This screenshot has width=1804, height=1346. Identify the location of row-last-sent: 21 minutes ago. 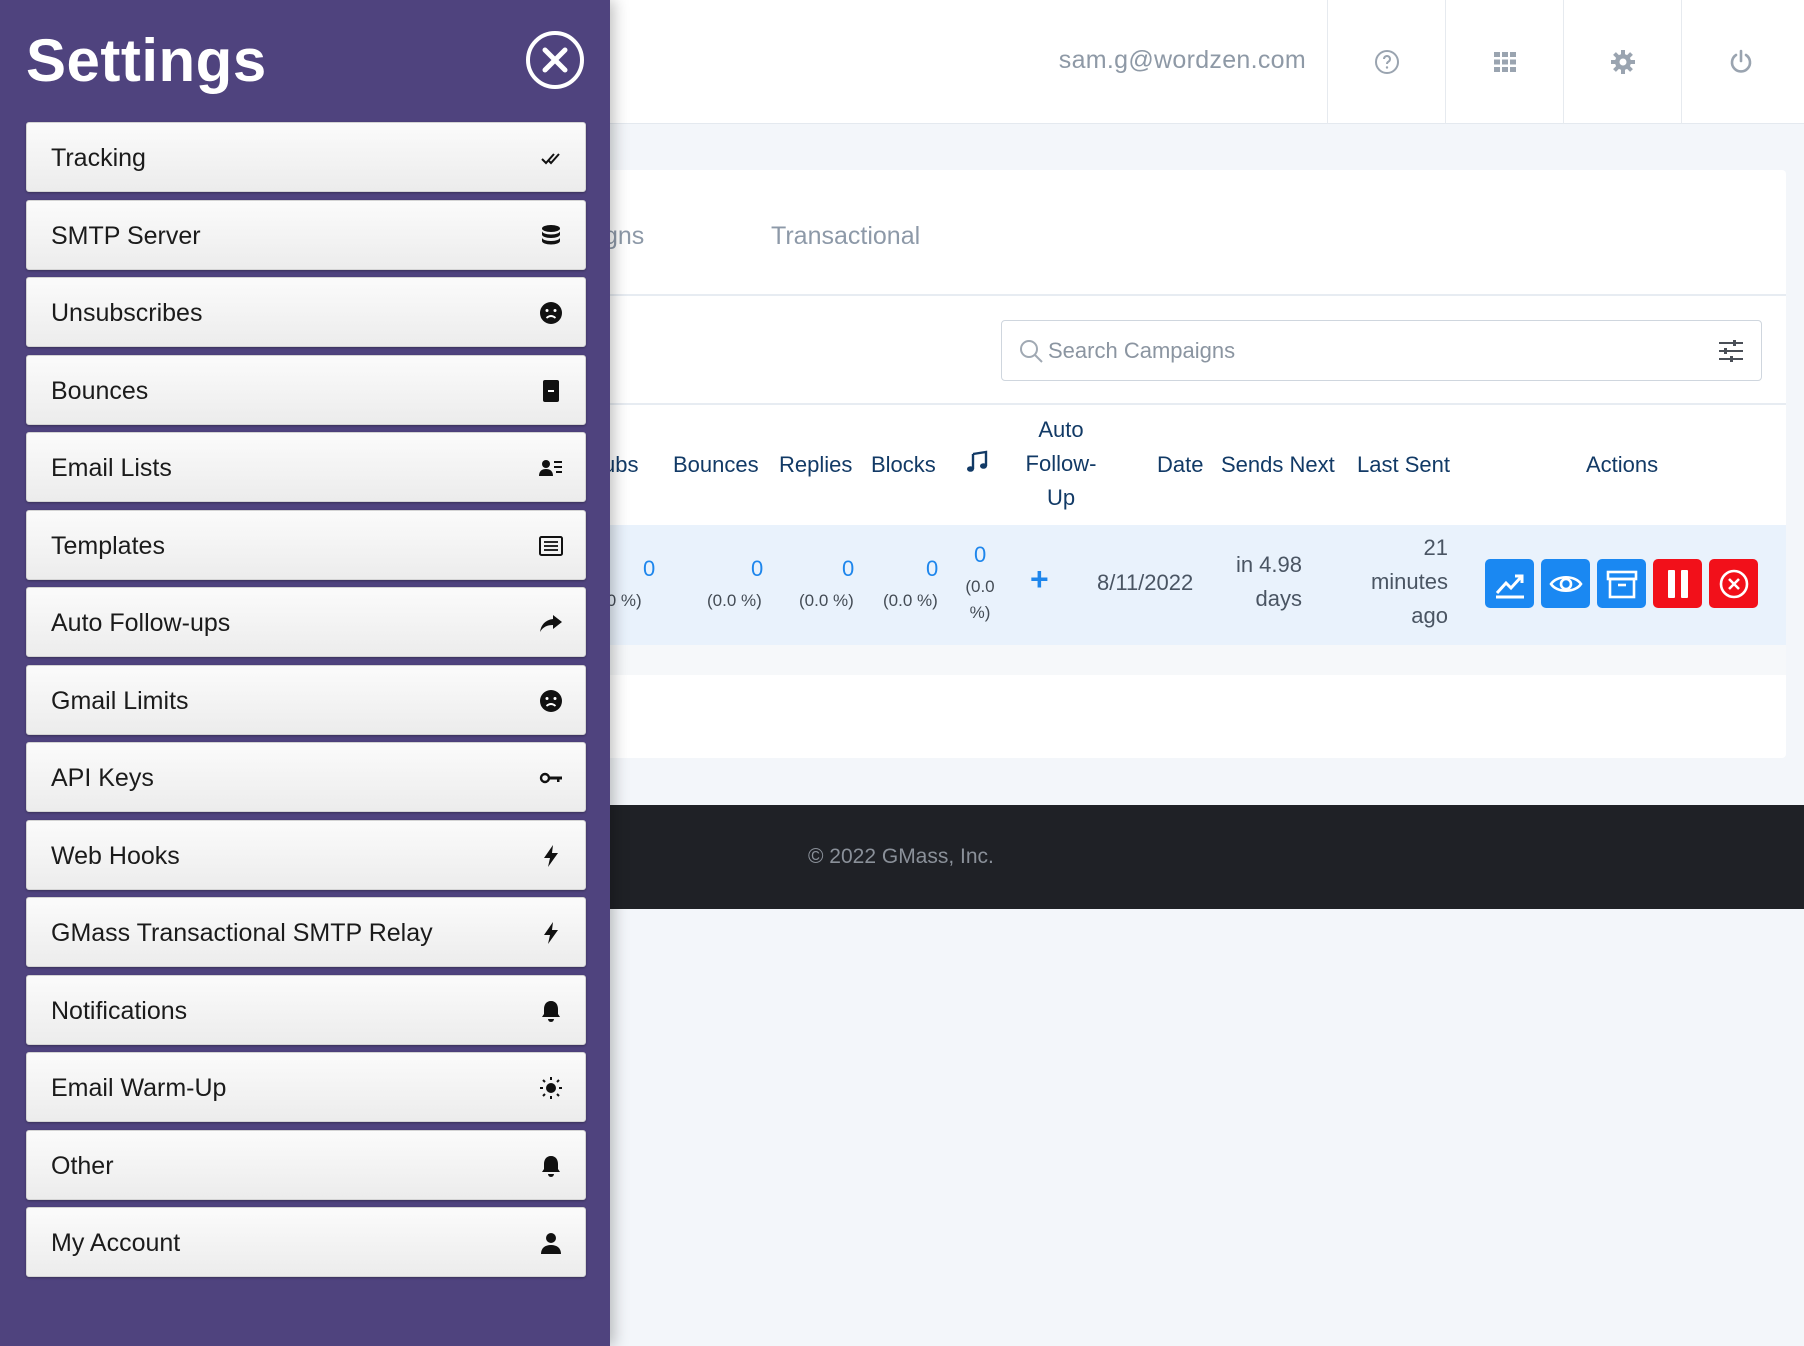
(1409, 581).